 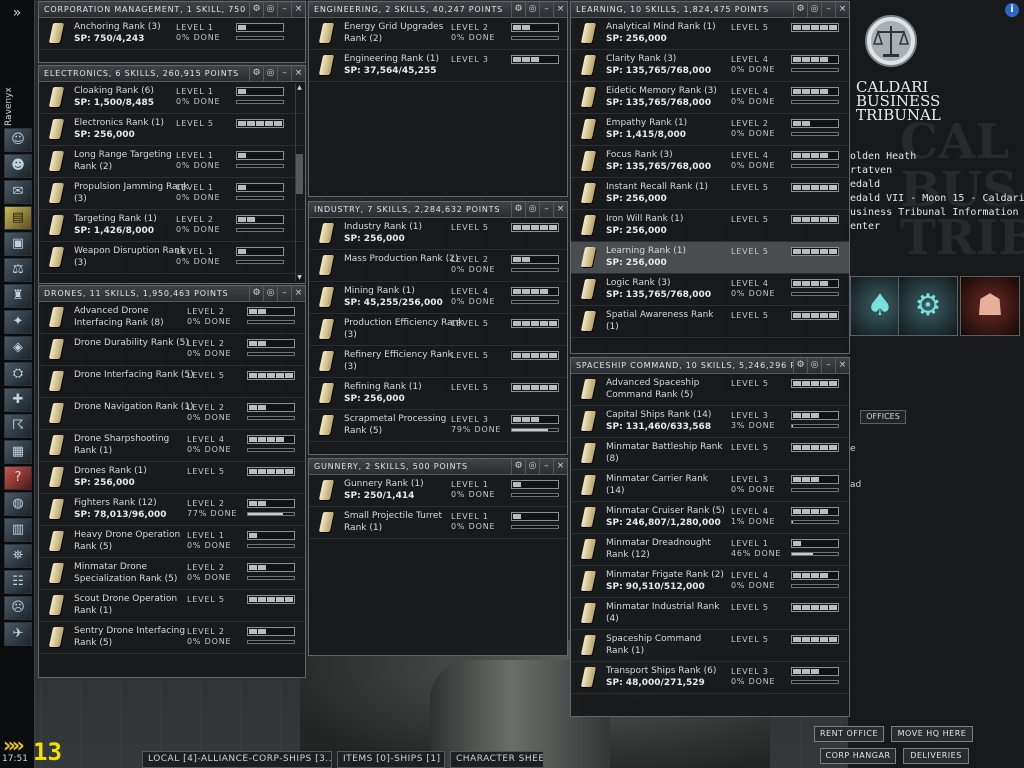 I want to click on character-sheet-icon: ☺, so click(x=18, y=140).